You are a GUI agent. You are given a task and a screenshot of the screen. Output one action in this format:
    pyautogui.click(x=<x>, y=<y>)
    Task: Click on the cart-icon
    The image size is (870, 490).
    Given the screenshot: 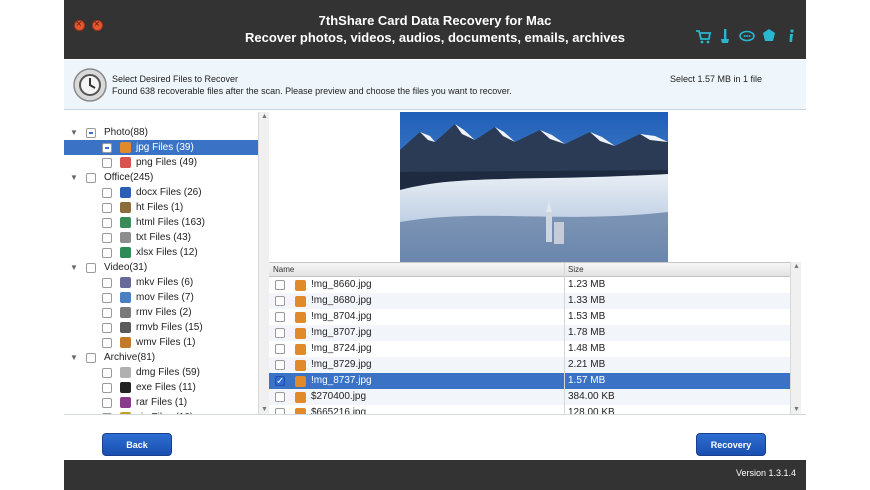 What is the action you would take?
    pyautogui.click(x=703, y=36)
    